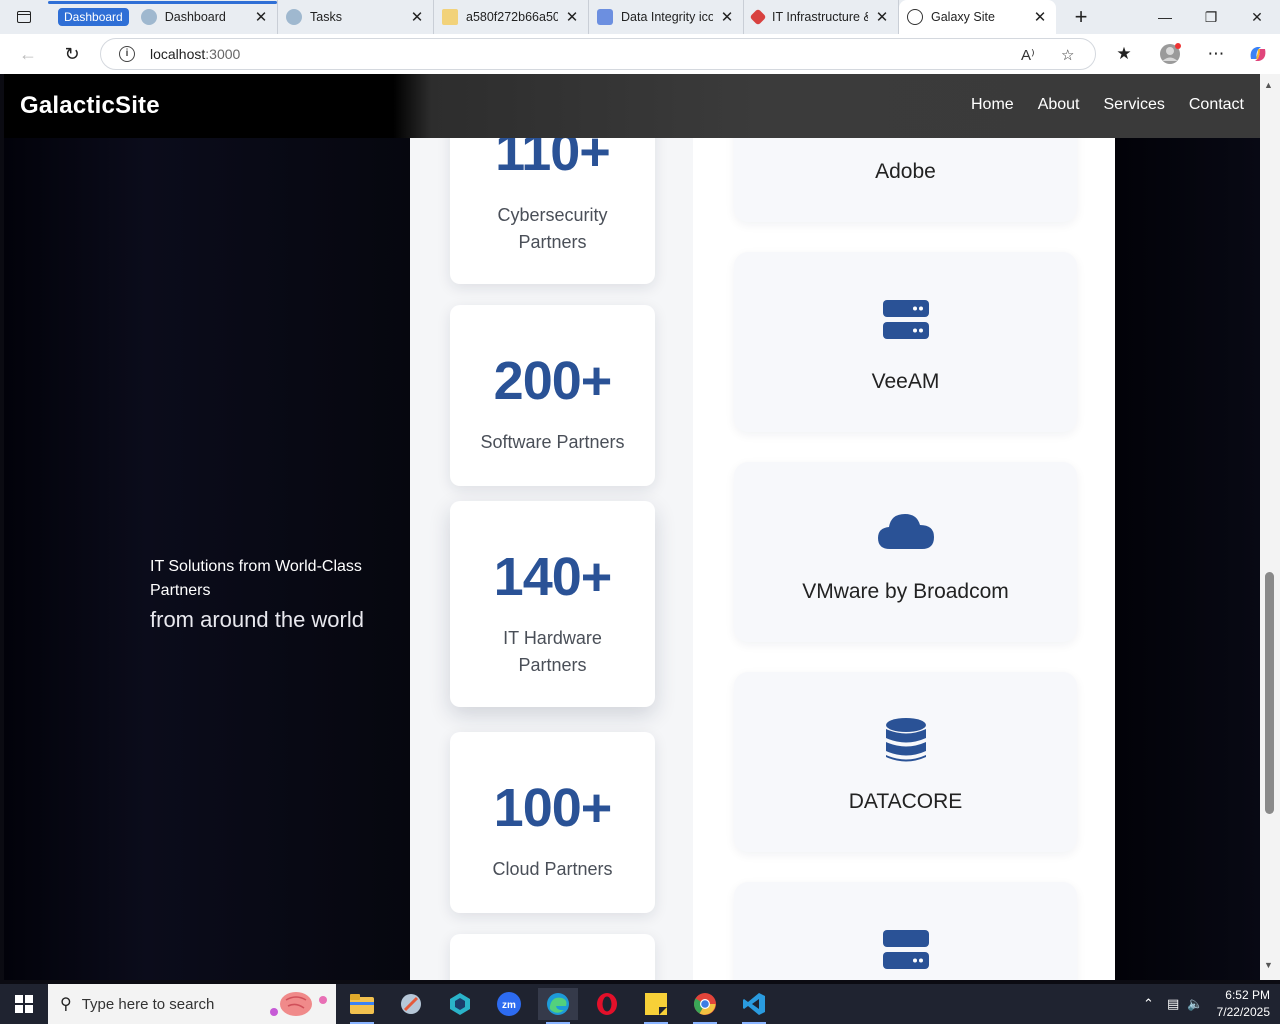 This screenshot has width=1280, height=1024. Describe the element at coordinates (1081, 17) in the screenshot. I see `new-tab-button: +` at that location.